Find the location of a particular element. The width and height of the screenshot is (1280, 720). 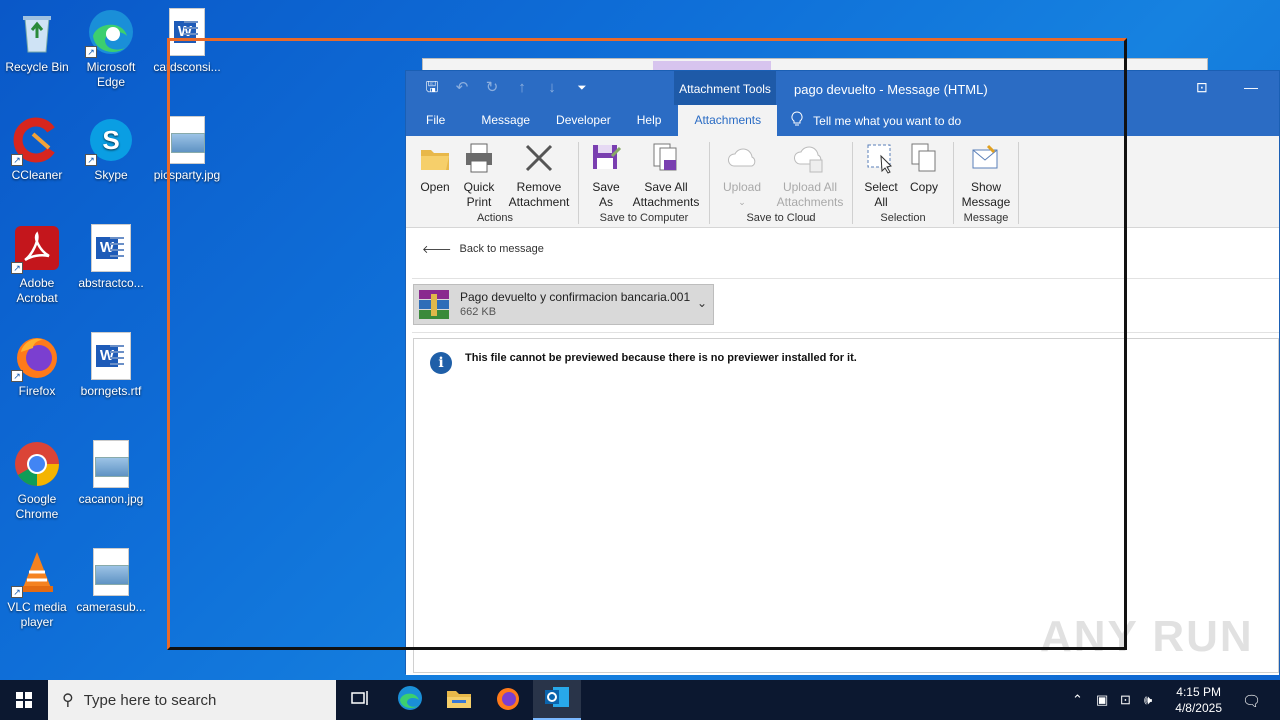

word-document-icon: W is located at coordinates (187, 32).